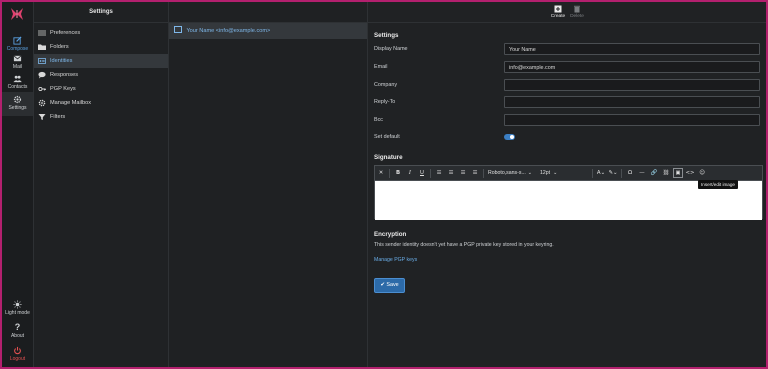 Image resolution: width=768 pixels, height=369 pixels. Describe the element at coordinates (17, 14) in the screenshot. I see `butterfly-logo-icon` at that location.